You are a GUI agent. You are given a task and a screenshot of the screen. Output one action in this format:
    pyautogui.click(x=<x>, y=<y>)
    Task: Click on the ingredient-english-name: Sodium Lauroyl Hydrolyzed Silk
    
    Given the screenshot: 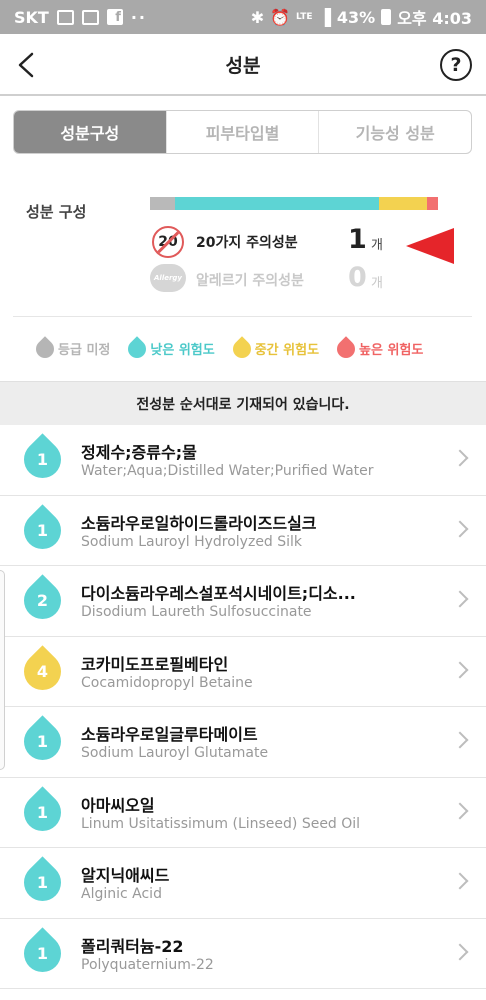 What is the action you would take?
    pyautogui.click(x=192, y=541)
    